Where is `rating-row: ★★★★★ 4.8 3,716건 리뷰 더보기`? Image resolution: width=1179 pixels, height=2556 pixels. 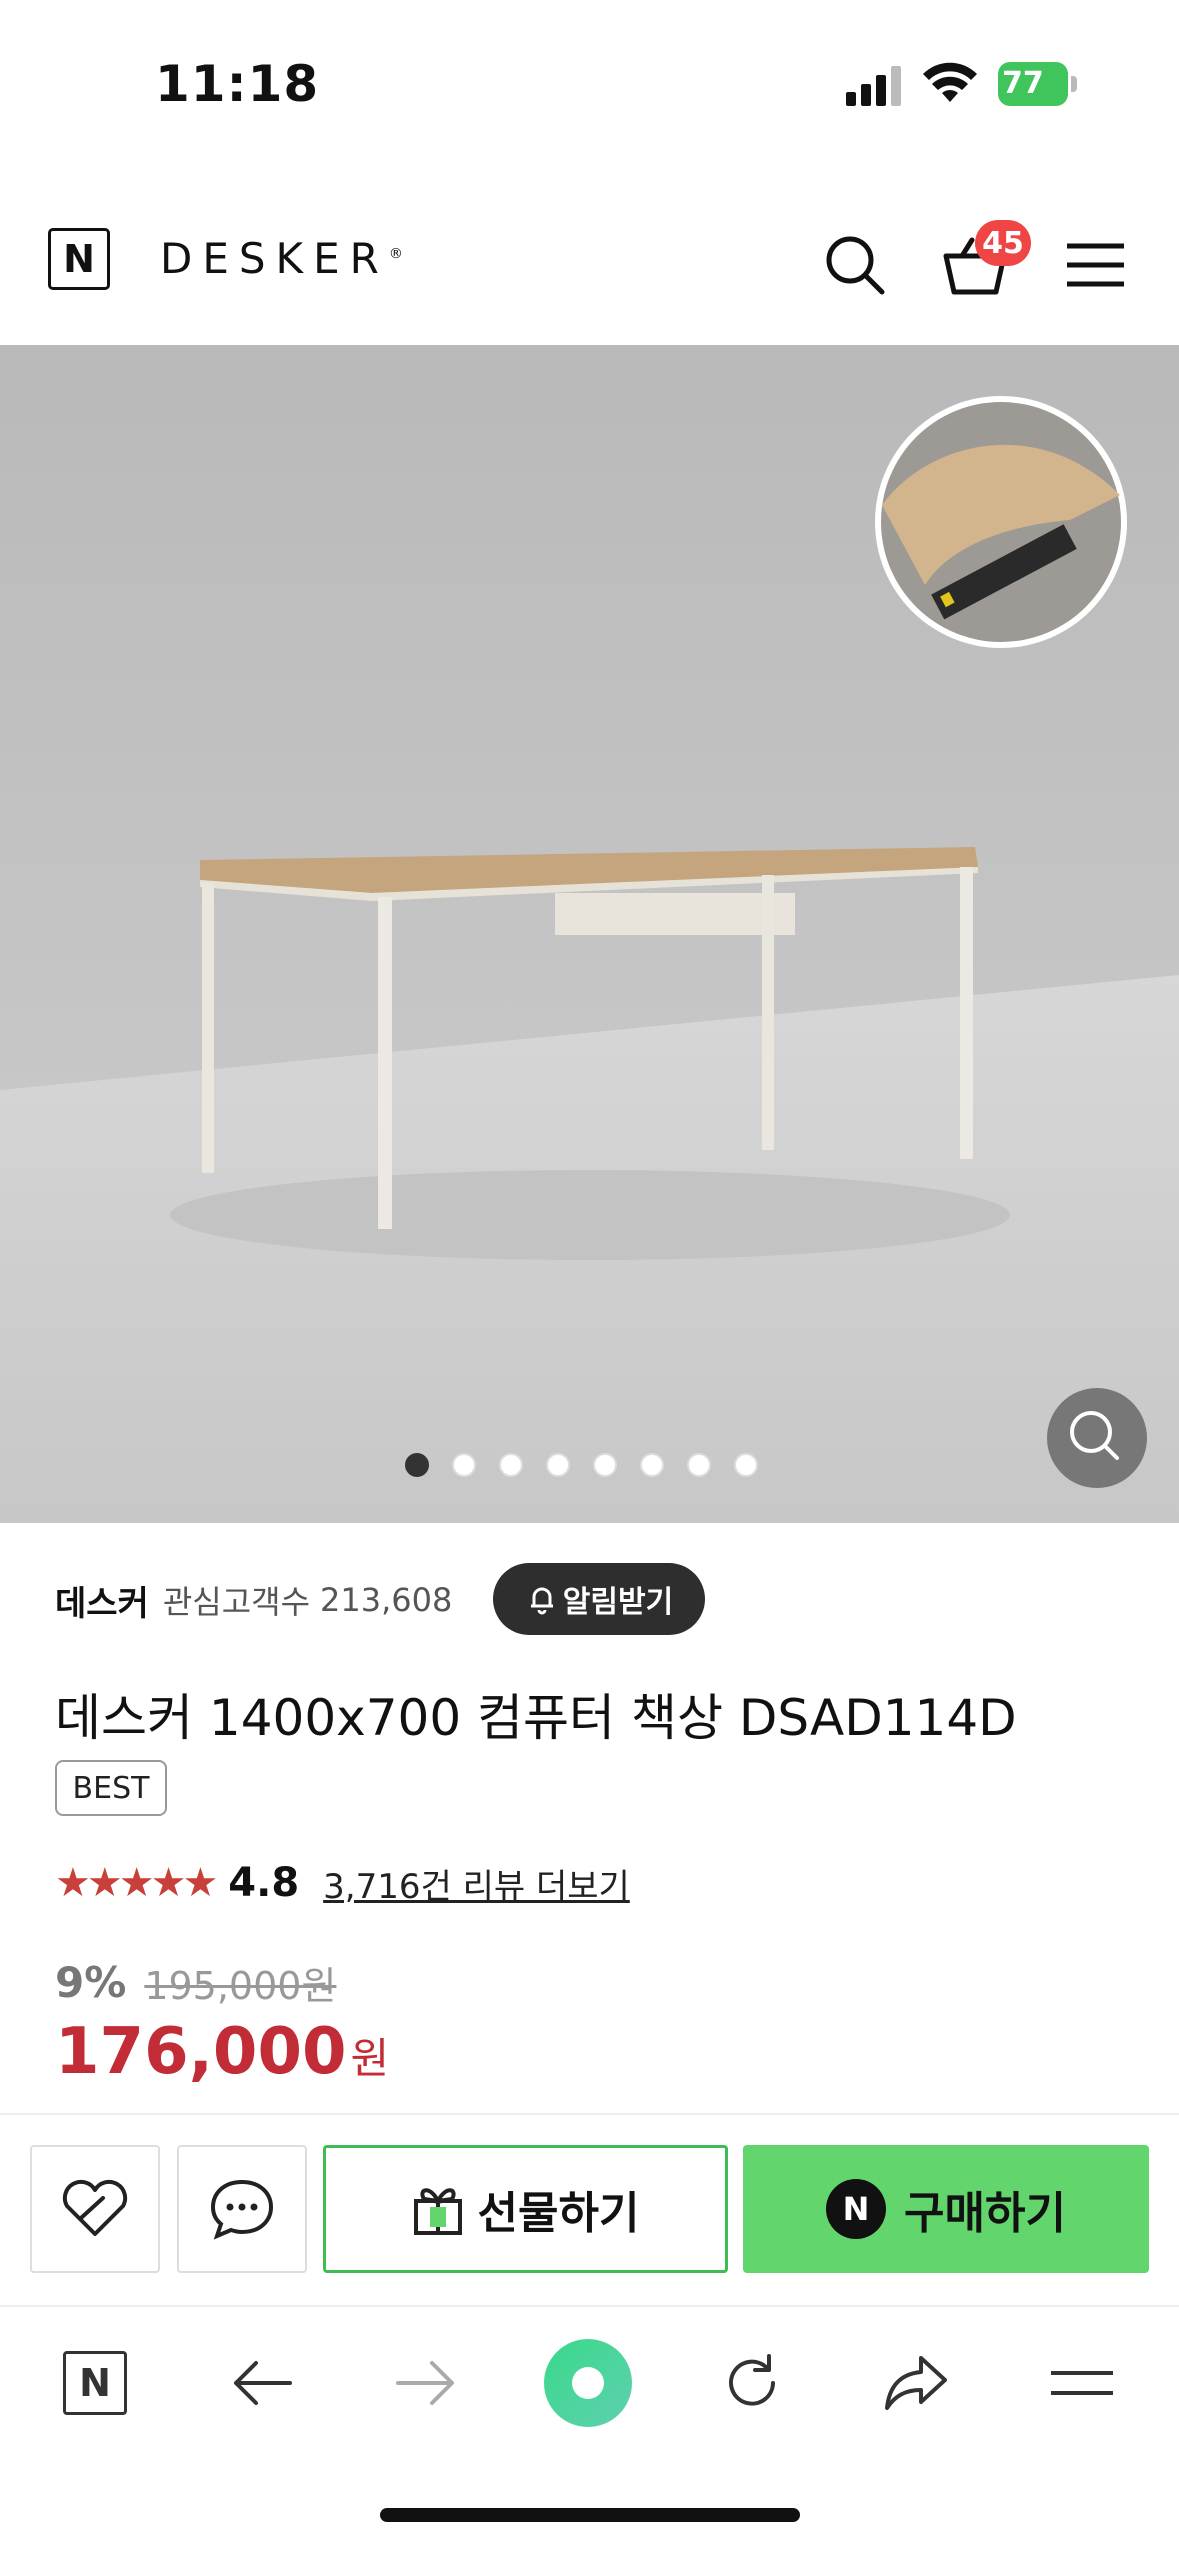 rating-row: ★★★★★ 4.8 3,716건 리뷰 더보기 is located at coordinates (342, 1883).